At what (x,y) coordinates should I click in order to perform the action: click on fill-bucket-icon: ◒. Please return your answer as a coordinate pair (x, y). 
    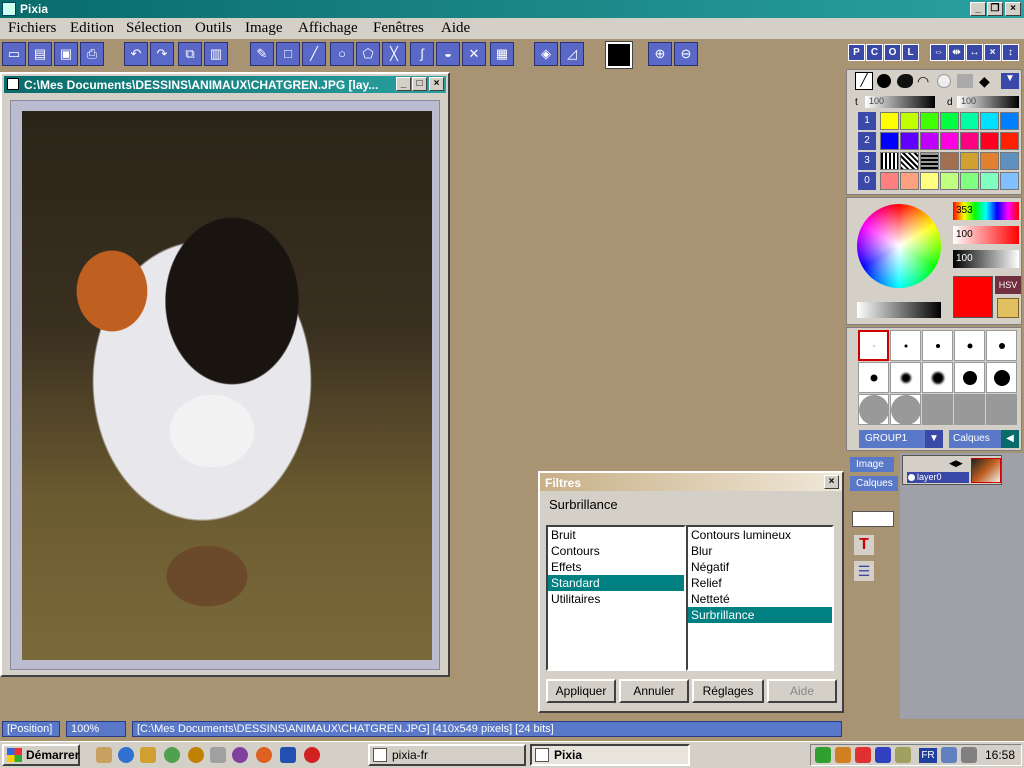
    Looking at the image, I should click on (448, 54).